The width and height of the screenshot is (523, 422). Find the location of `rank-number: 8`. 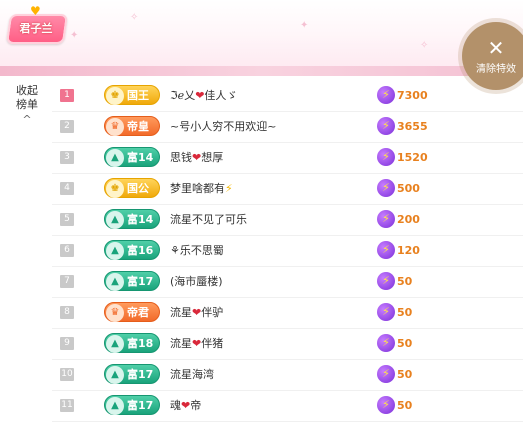

rank-number: 8 is located at coordinates (67, 312).